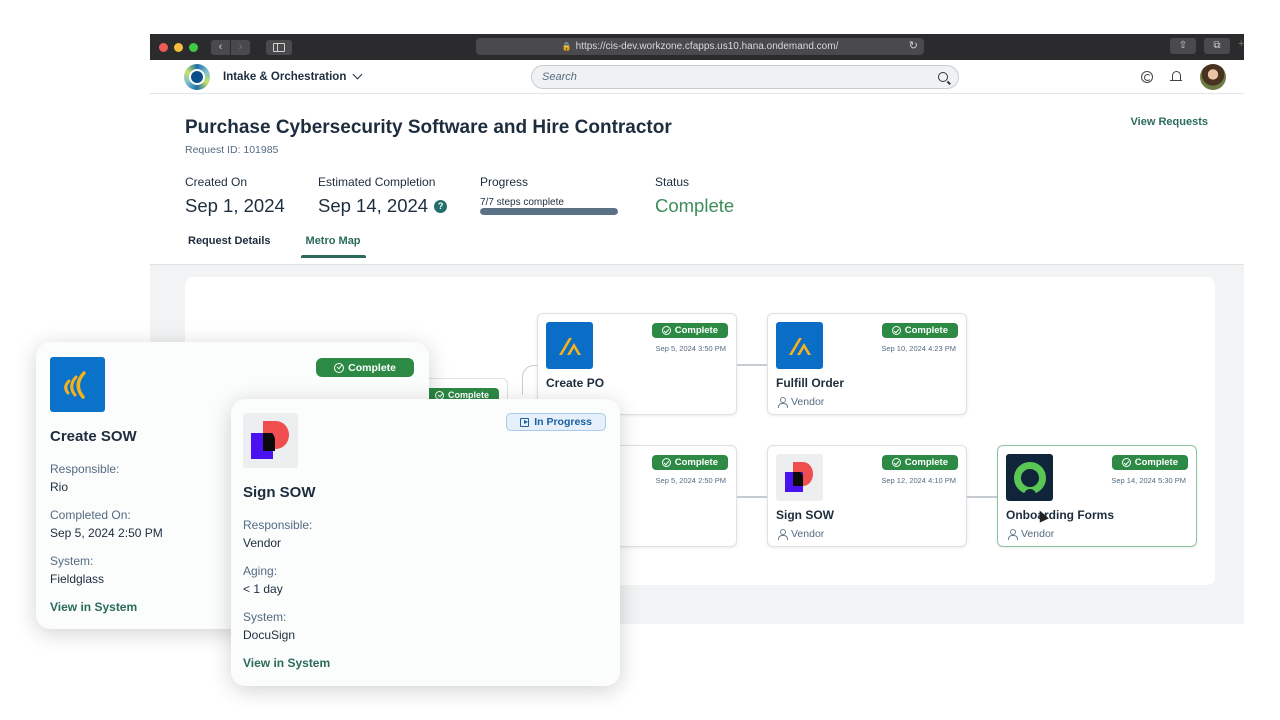 The width and height of the screenshot is (1280, 720). I want to click on node-timestamp: Sep 5, 2024 2:50 PM, so click(690, 480).